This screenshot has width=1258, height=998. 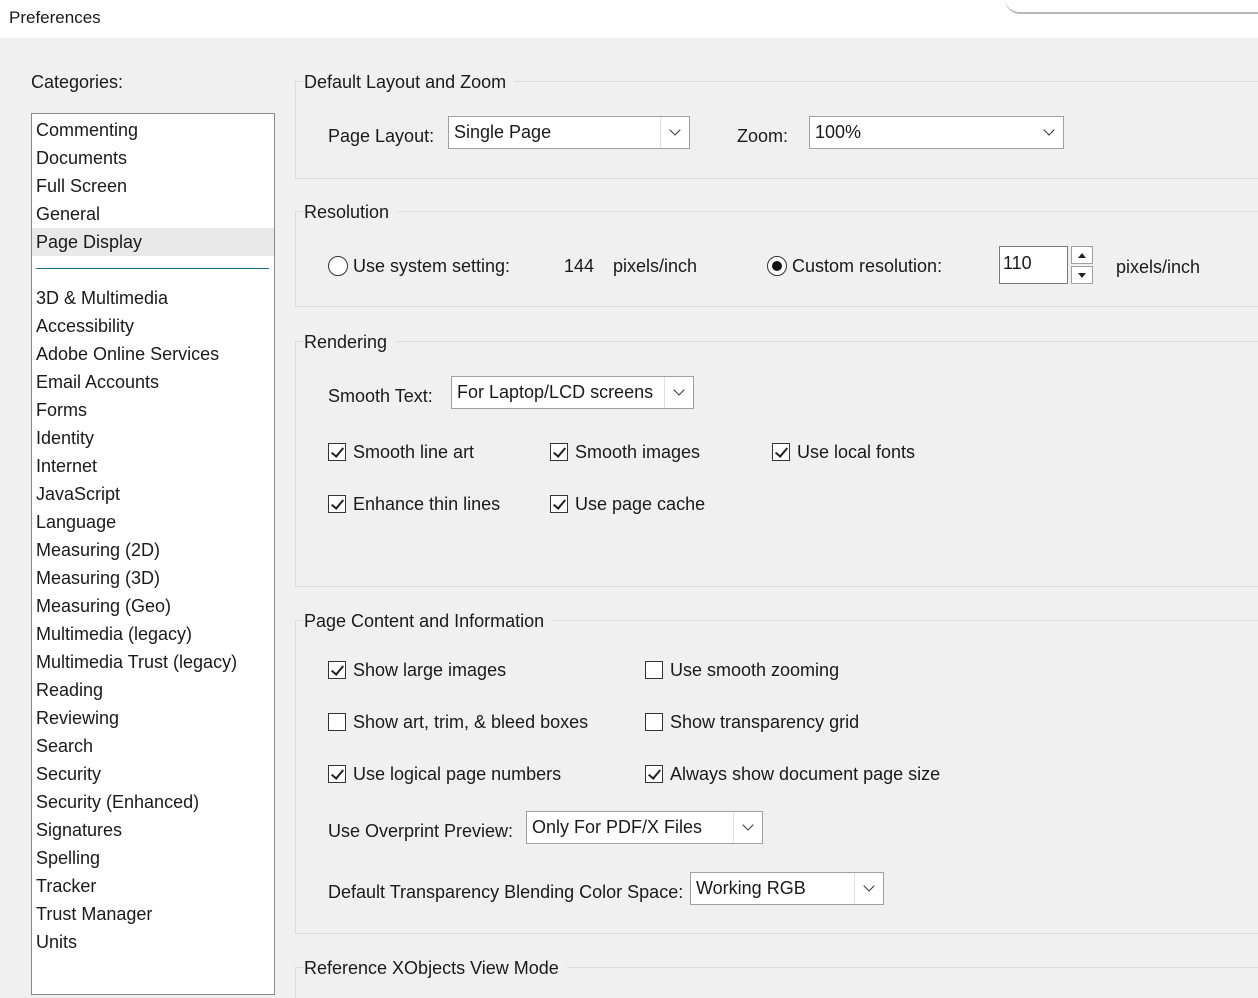 What do you see at coordinates (471, 722) in the screenshot?
I see `show-art-trim-bleed-label: Show art, trim, & bleed boxes` at bounding box center [471, 722].